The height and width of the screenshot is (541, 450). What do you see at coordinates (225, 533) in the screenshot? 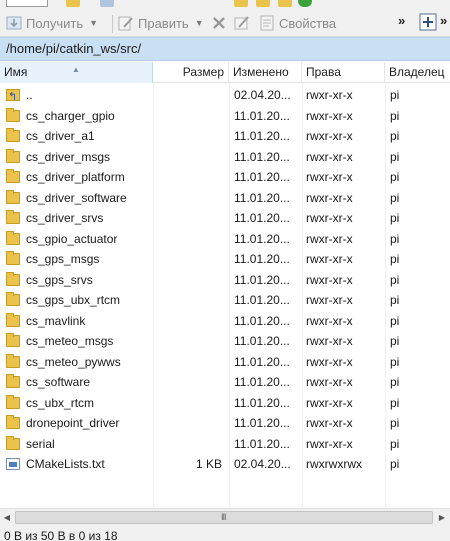
I see `status-bar: 0 B из 50 B в 0 из 18` at bounding box center [225, 533].